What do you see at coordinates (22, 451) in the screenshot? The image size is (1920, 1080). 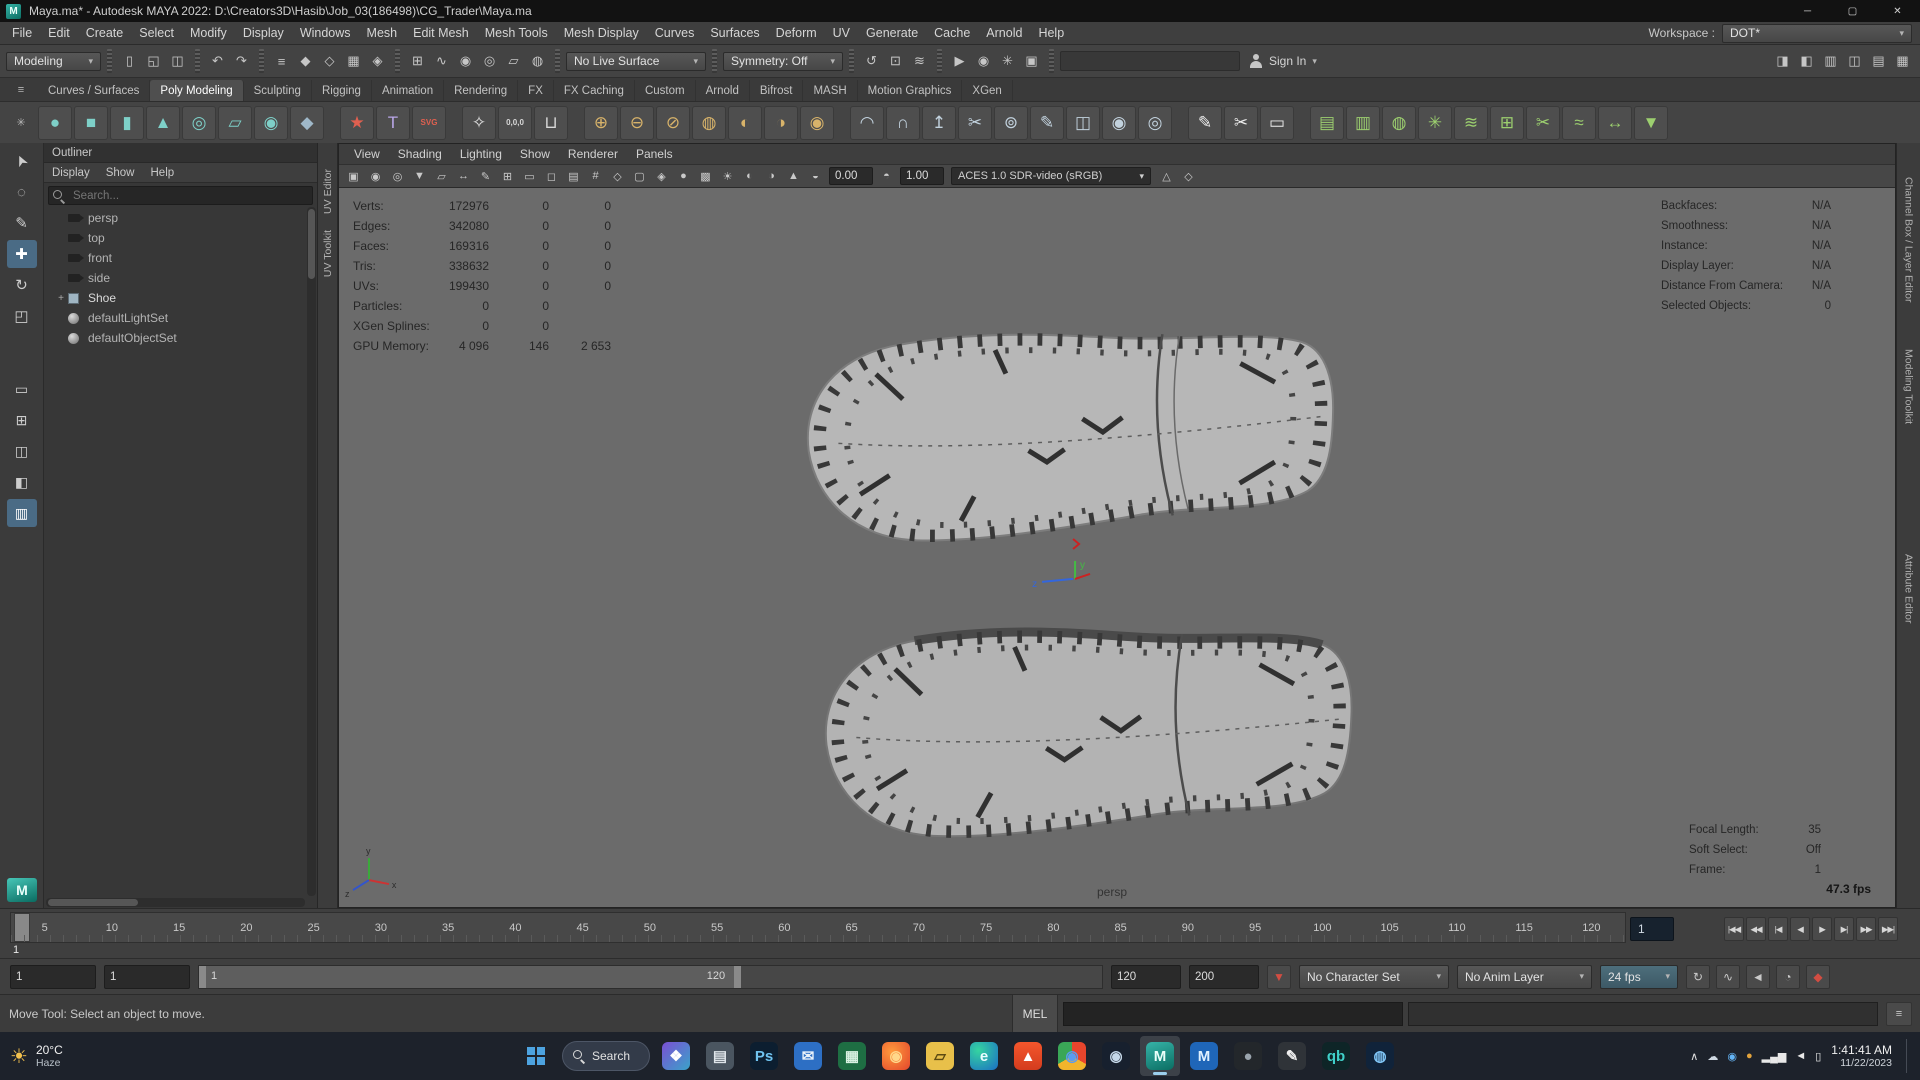 I see `layout-two-pane-icon: ◫` at bounding box center [22, 451].